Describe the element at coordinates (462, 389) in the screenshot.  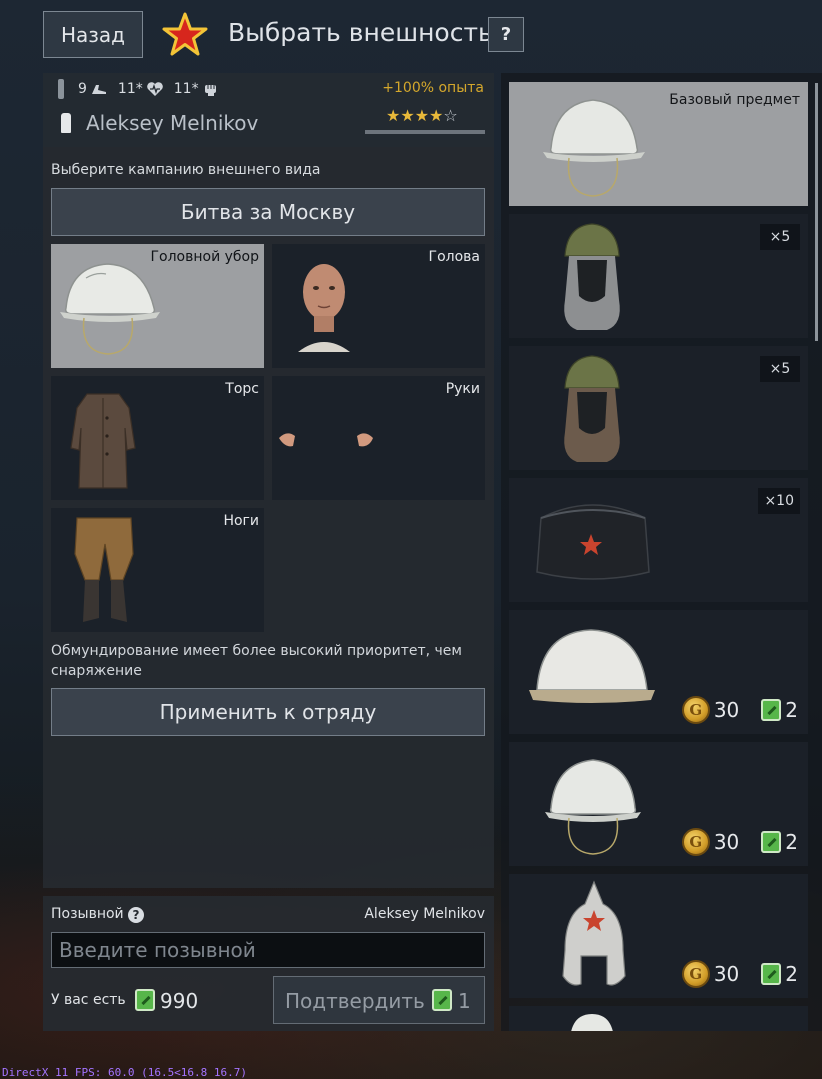
I see `slot-hands-label: Руки` at that location.